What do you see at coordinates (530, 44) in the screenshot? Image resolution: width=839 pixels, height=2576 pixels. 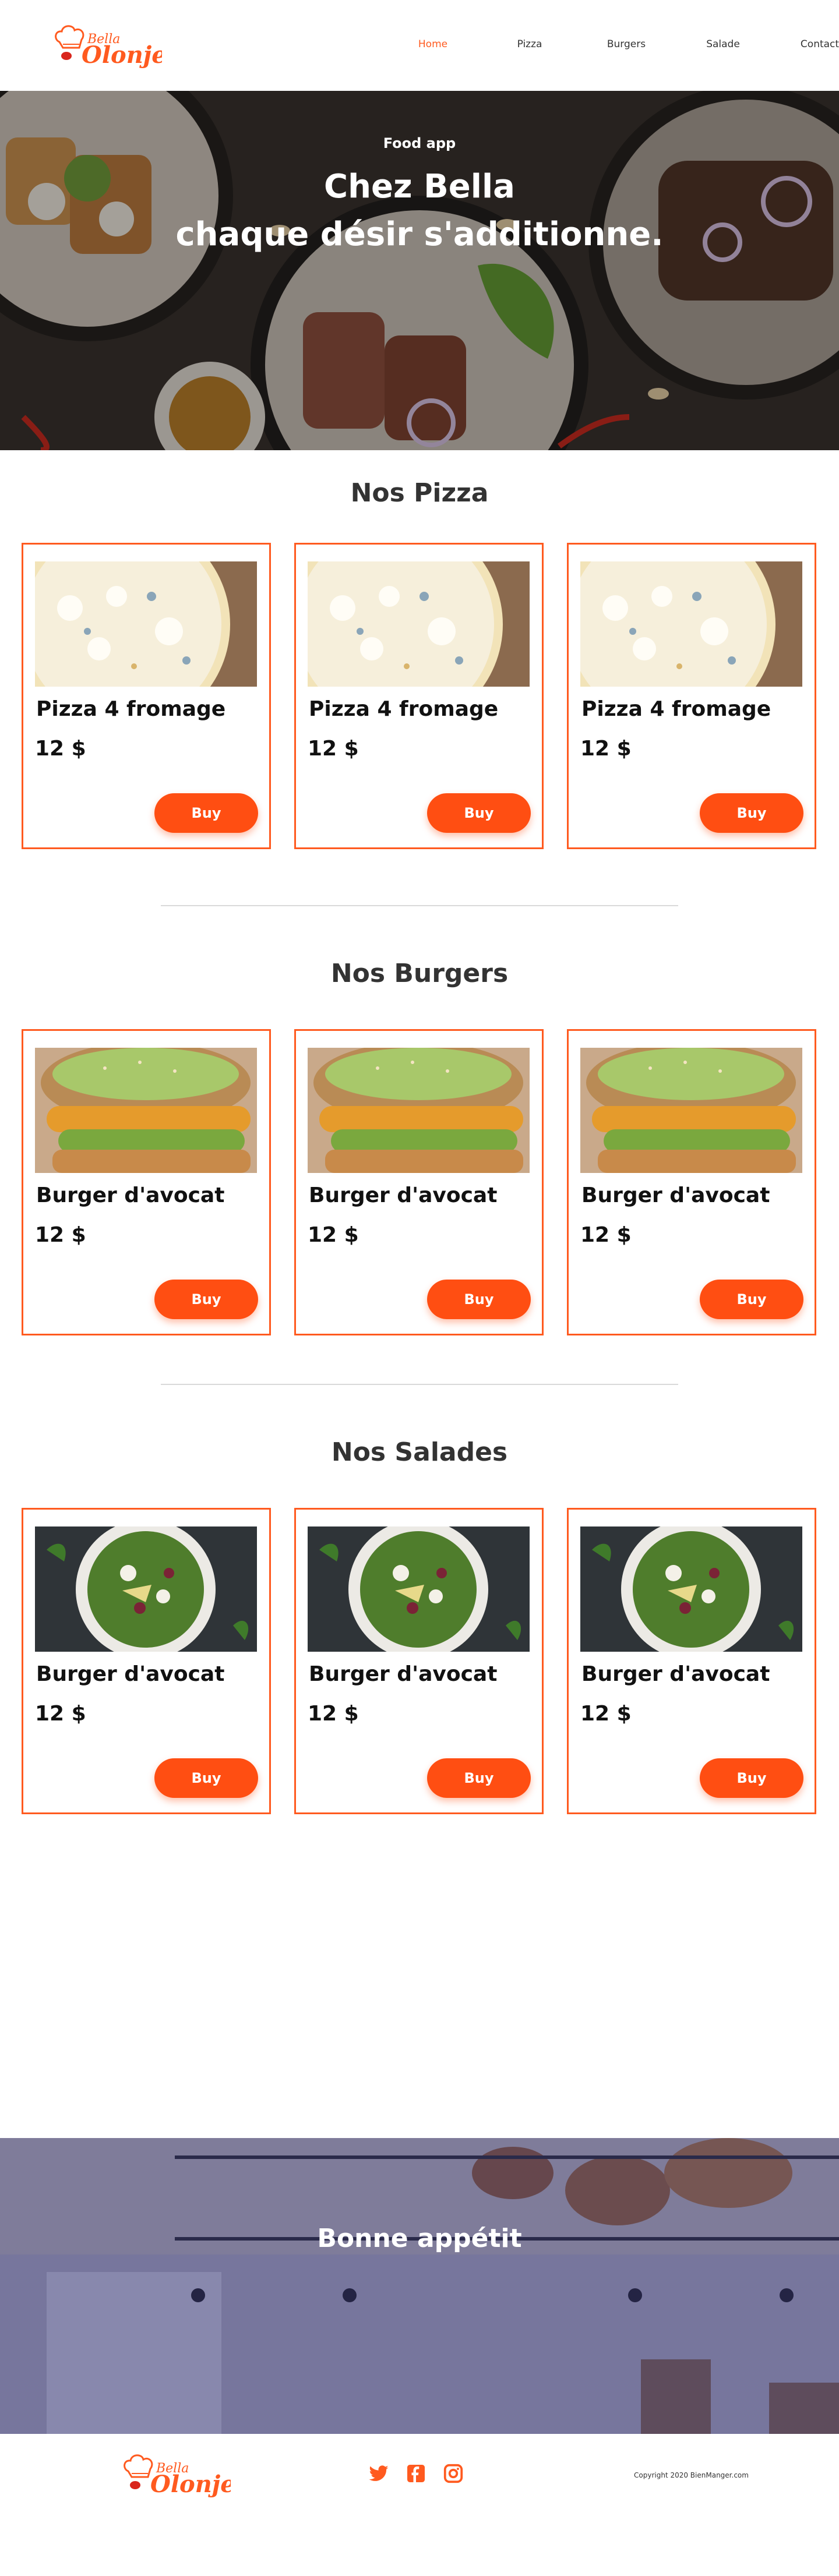 I see `nav-link-pizza: Pizza` at bounding box center [530, 44].